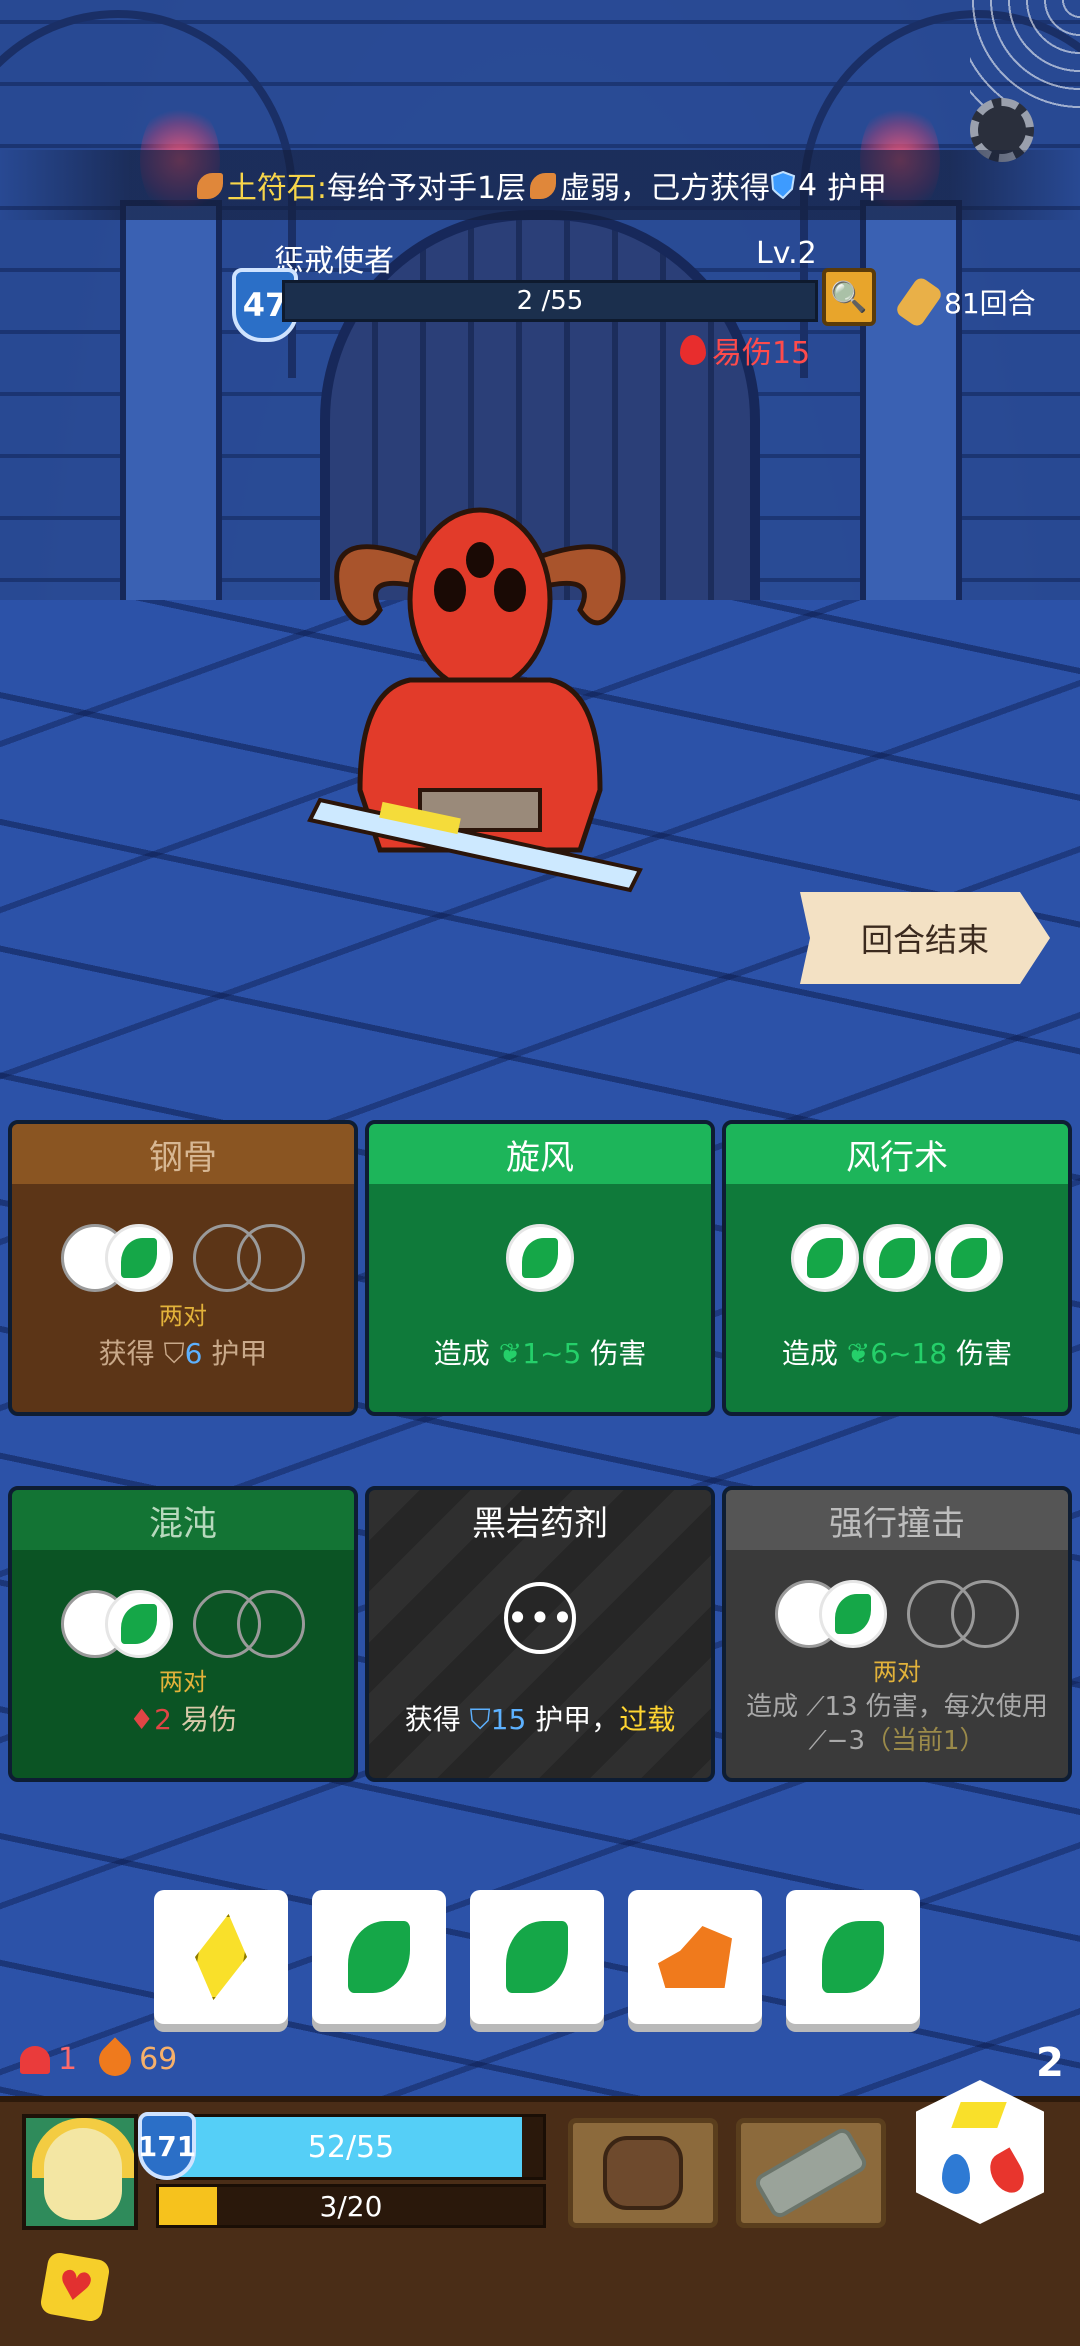 The height and width of the screenshot is (2346, 1080). I want to click on shield-icon, so click(783, 185).